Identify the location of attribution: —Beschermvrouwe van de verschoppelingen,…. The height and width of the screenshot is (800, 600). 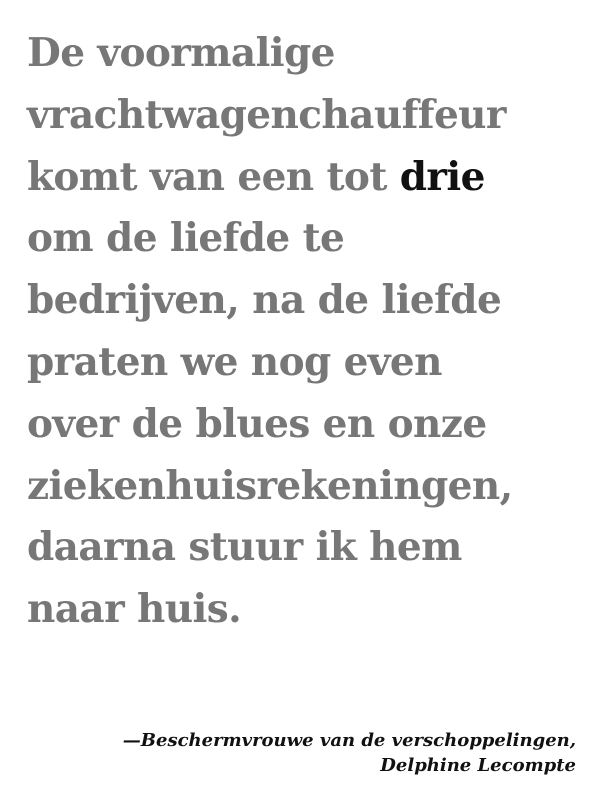
(349, 753).